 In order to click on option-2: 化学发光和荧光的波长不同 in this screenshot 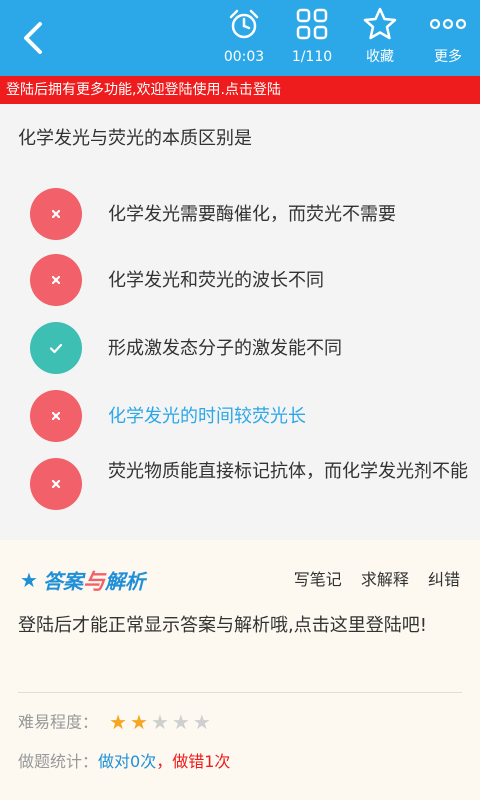, I will do `click(250, 280)`.